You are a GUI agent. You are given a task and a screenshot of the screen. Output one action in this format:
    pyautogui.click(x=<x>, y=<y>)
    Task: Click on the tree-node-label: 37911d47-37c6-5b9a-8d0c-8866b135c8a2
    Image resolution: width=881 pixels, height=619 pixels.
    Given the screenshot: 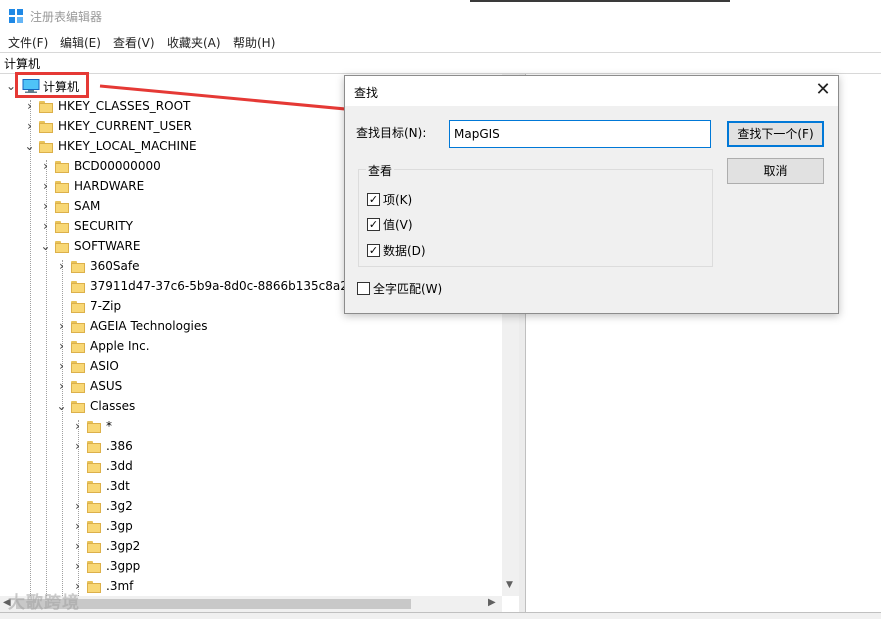 What is the action you would take?
    pyautogui.click(x=219, y=286)
    